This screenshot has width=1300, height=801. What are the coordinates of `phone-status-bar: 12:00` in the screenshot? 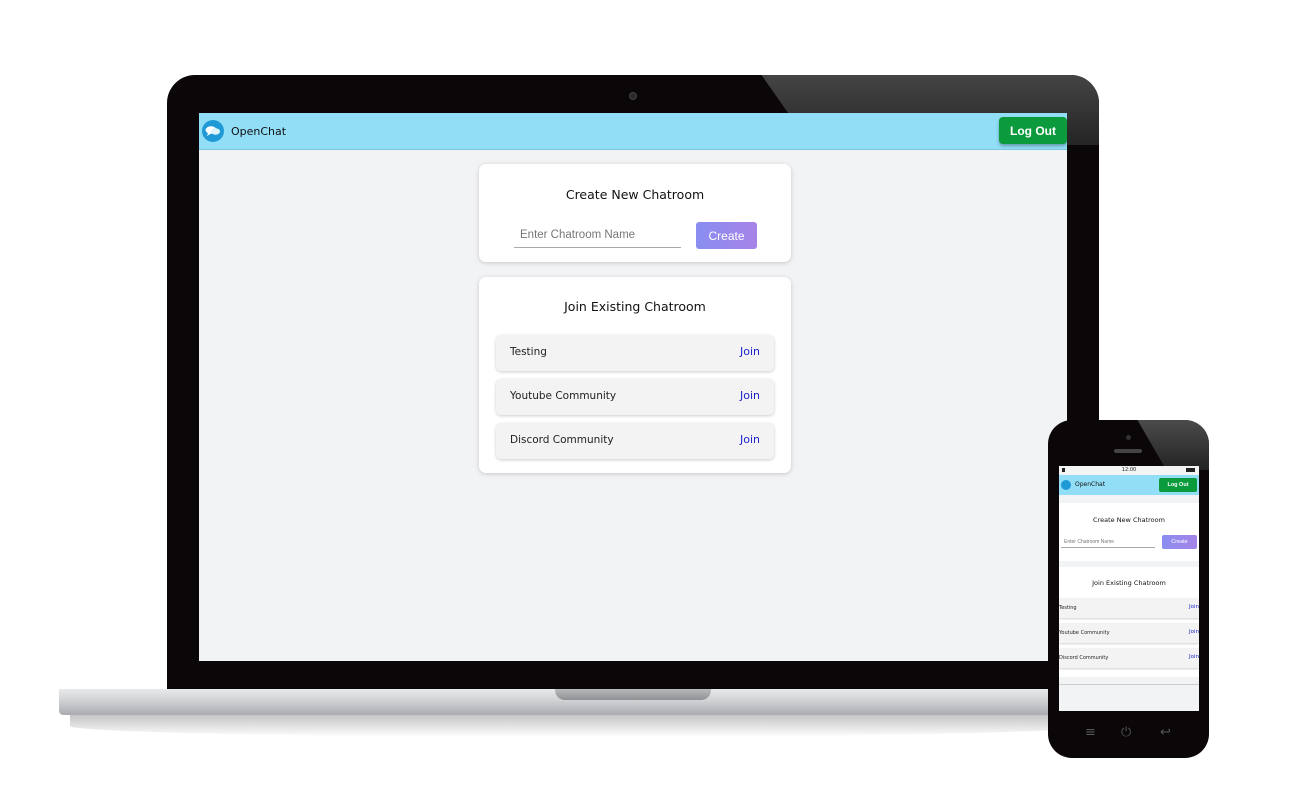 It's located at (1129, 470).